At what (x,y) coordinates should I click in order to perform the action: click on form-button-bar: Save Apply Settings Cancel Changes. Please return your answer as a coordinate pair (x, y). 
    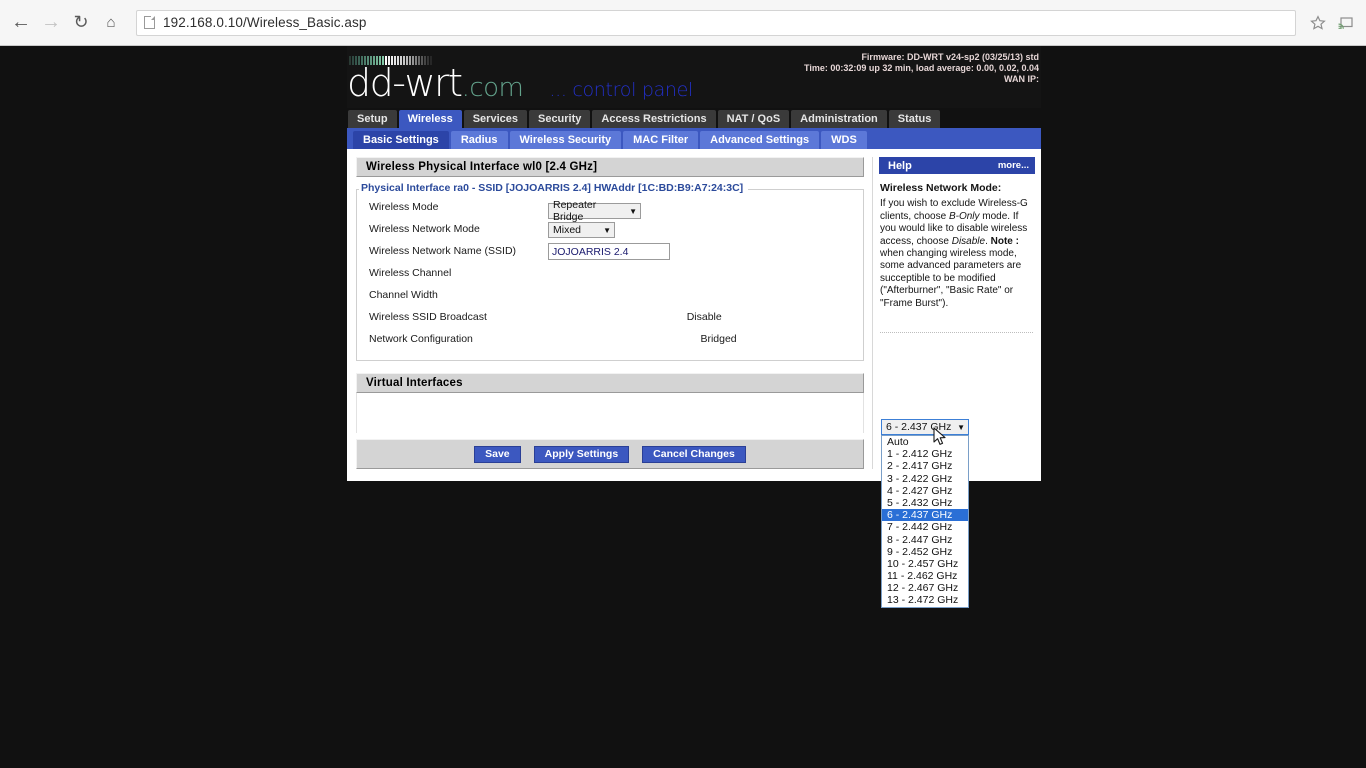
    Looking at the image, I should click on (610, 454).